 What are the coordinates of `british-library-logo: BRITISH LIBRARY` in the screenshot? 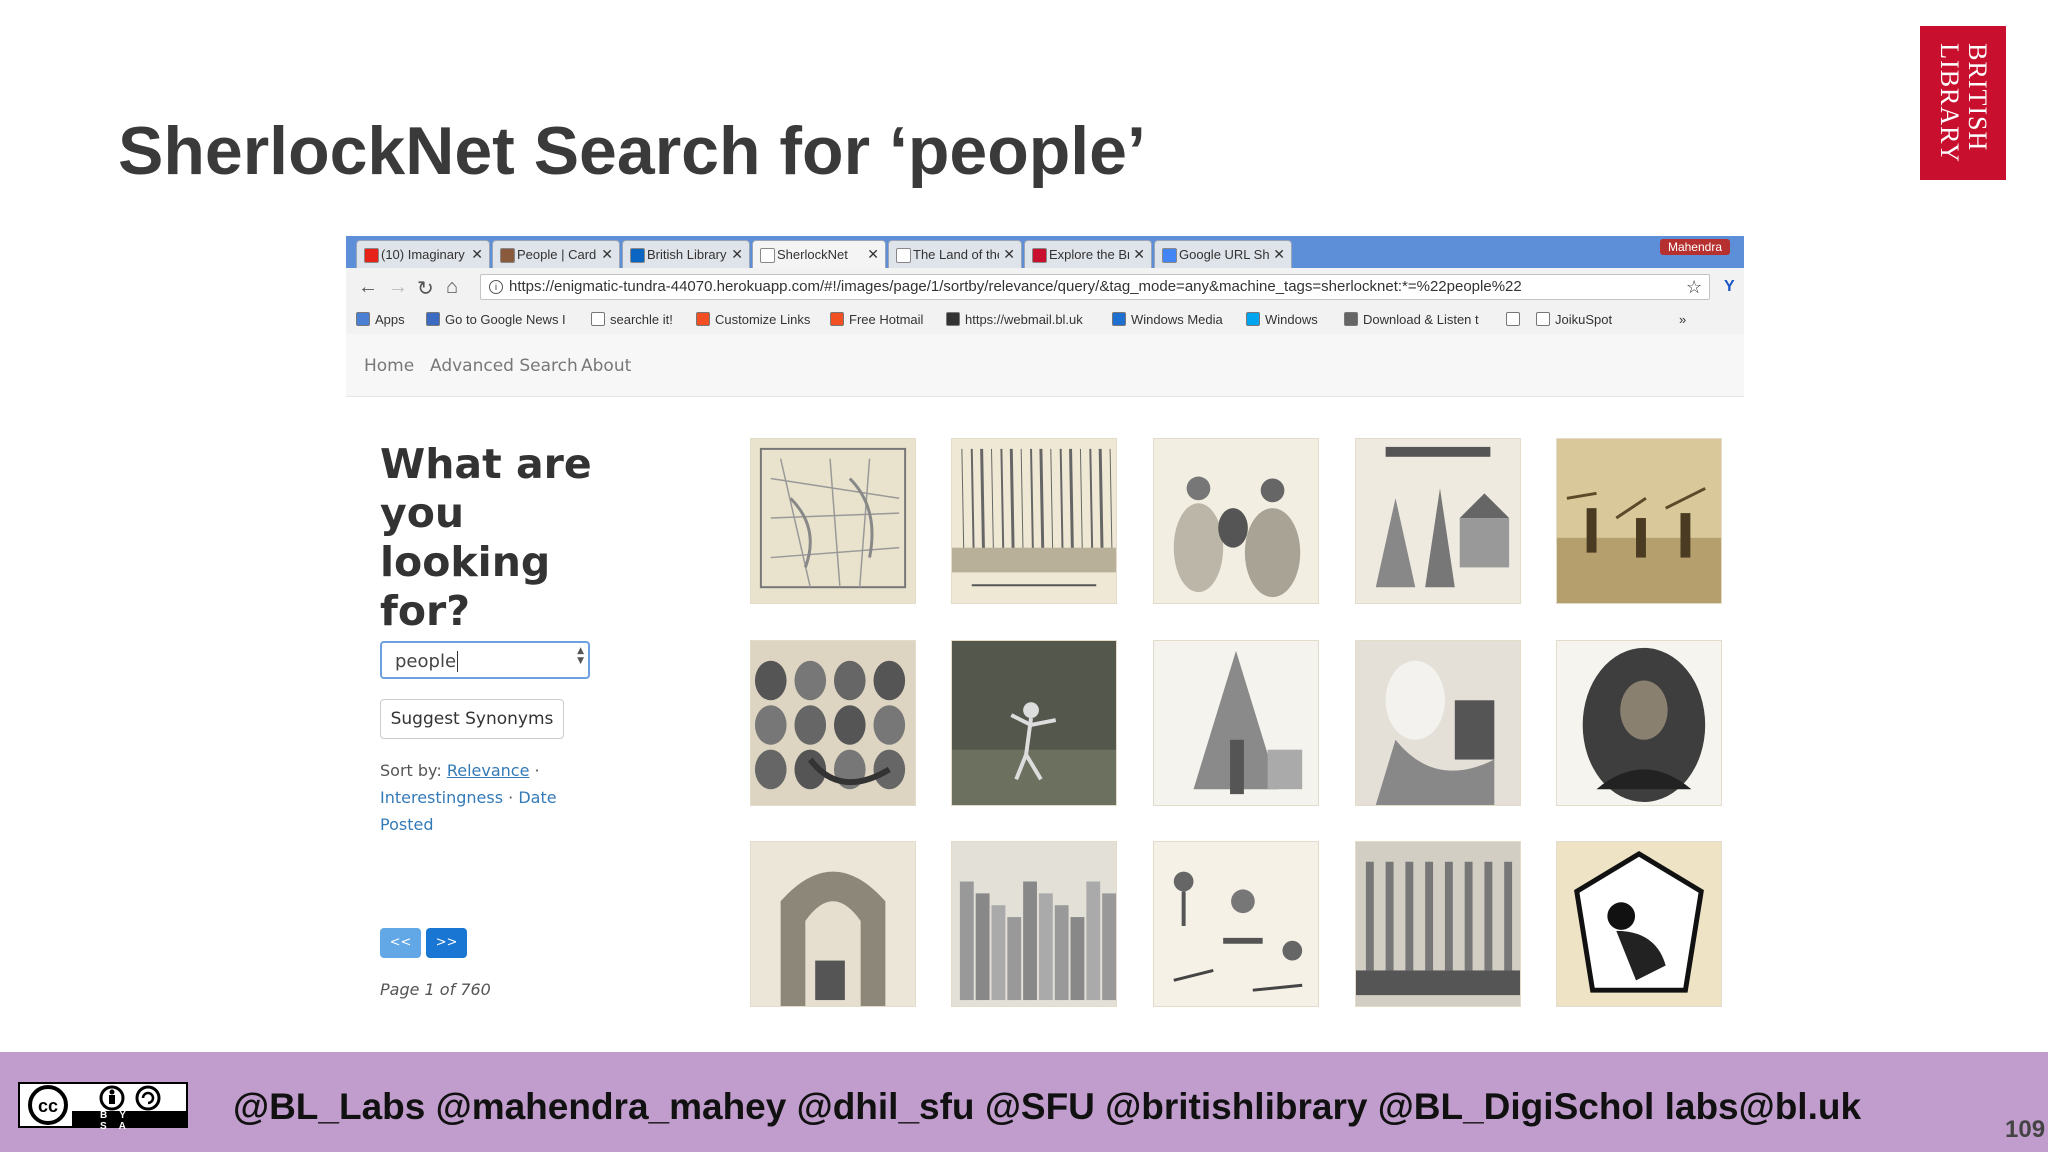 It's located at (1963, 103).